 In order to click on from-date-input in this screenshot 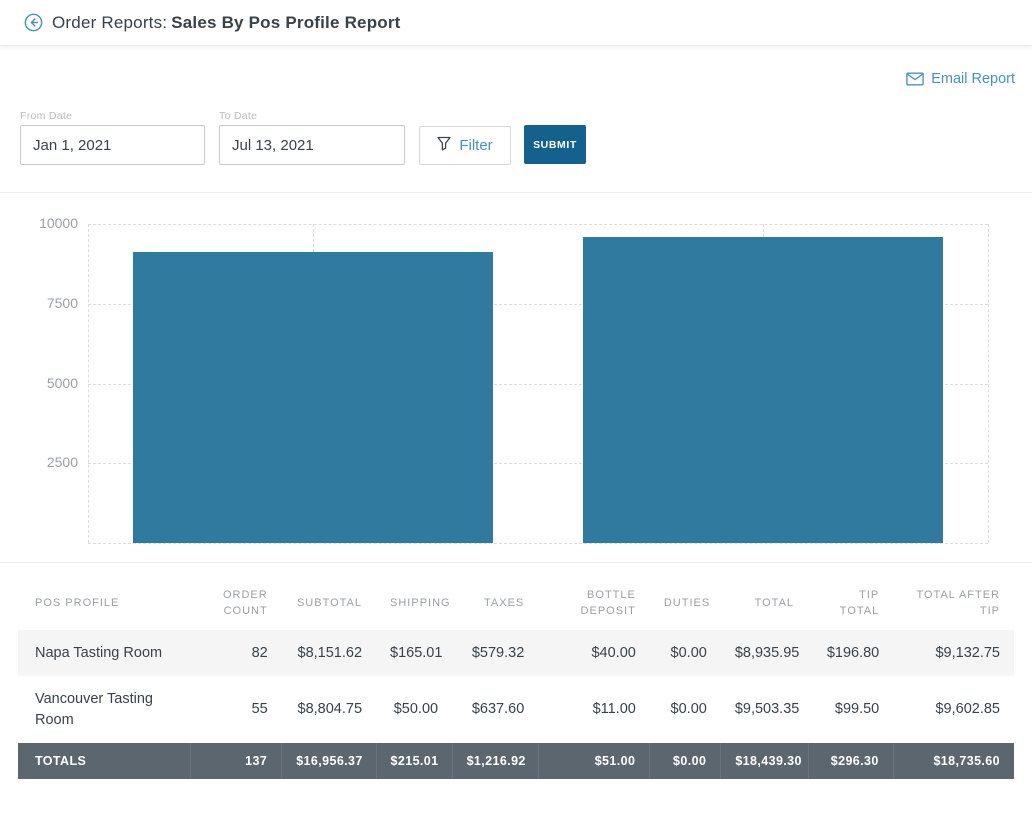, I will do `click(112, 145)`.